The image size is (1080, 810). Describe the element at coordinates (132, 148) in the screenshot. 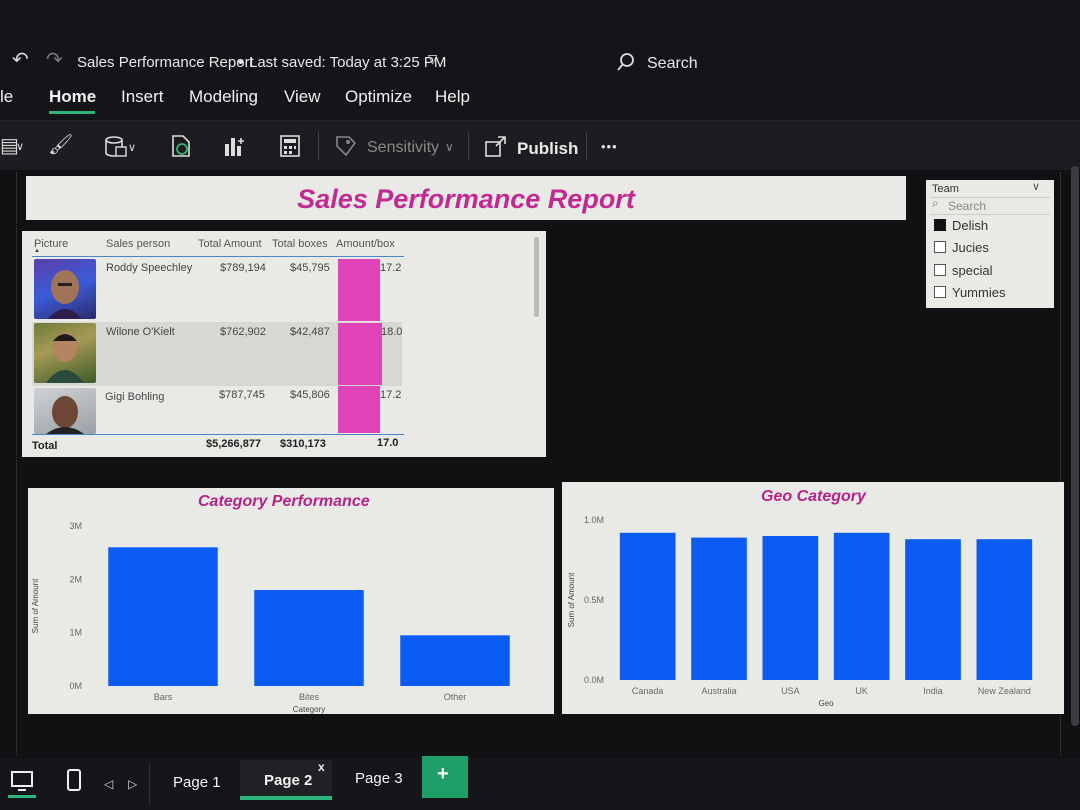

I see `get-data-dropdown-icon: ∨` at that location.